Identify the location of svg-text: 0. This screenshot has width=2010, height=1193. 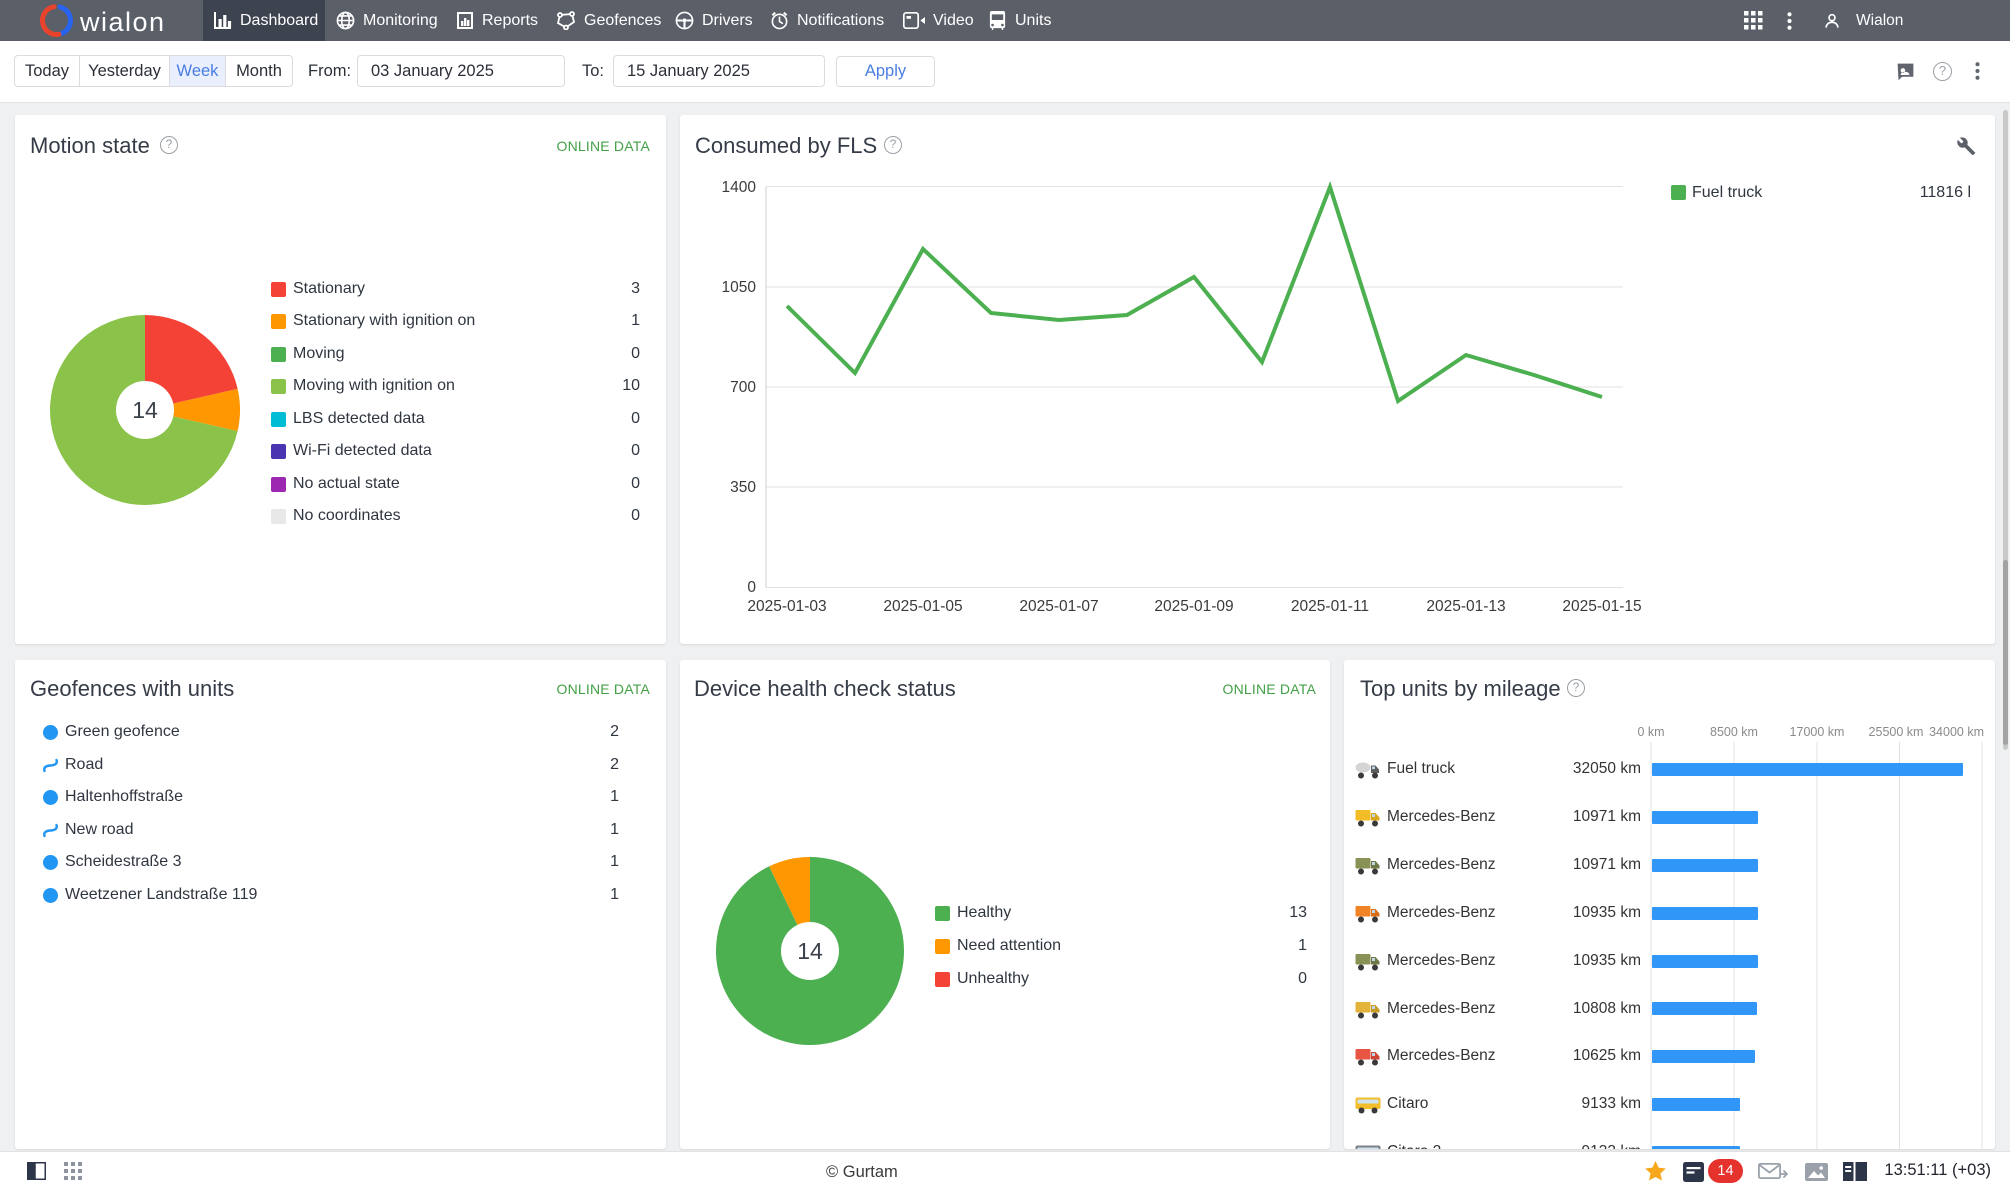
(751, 587).